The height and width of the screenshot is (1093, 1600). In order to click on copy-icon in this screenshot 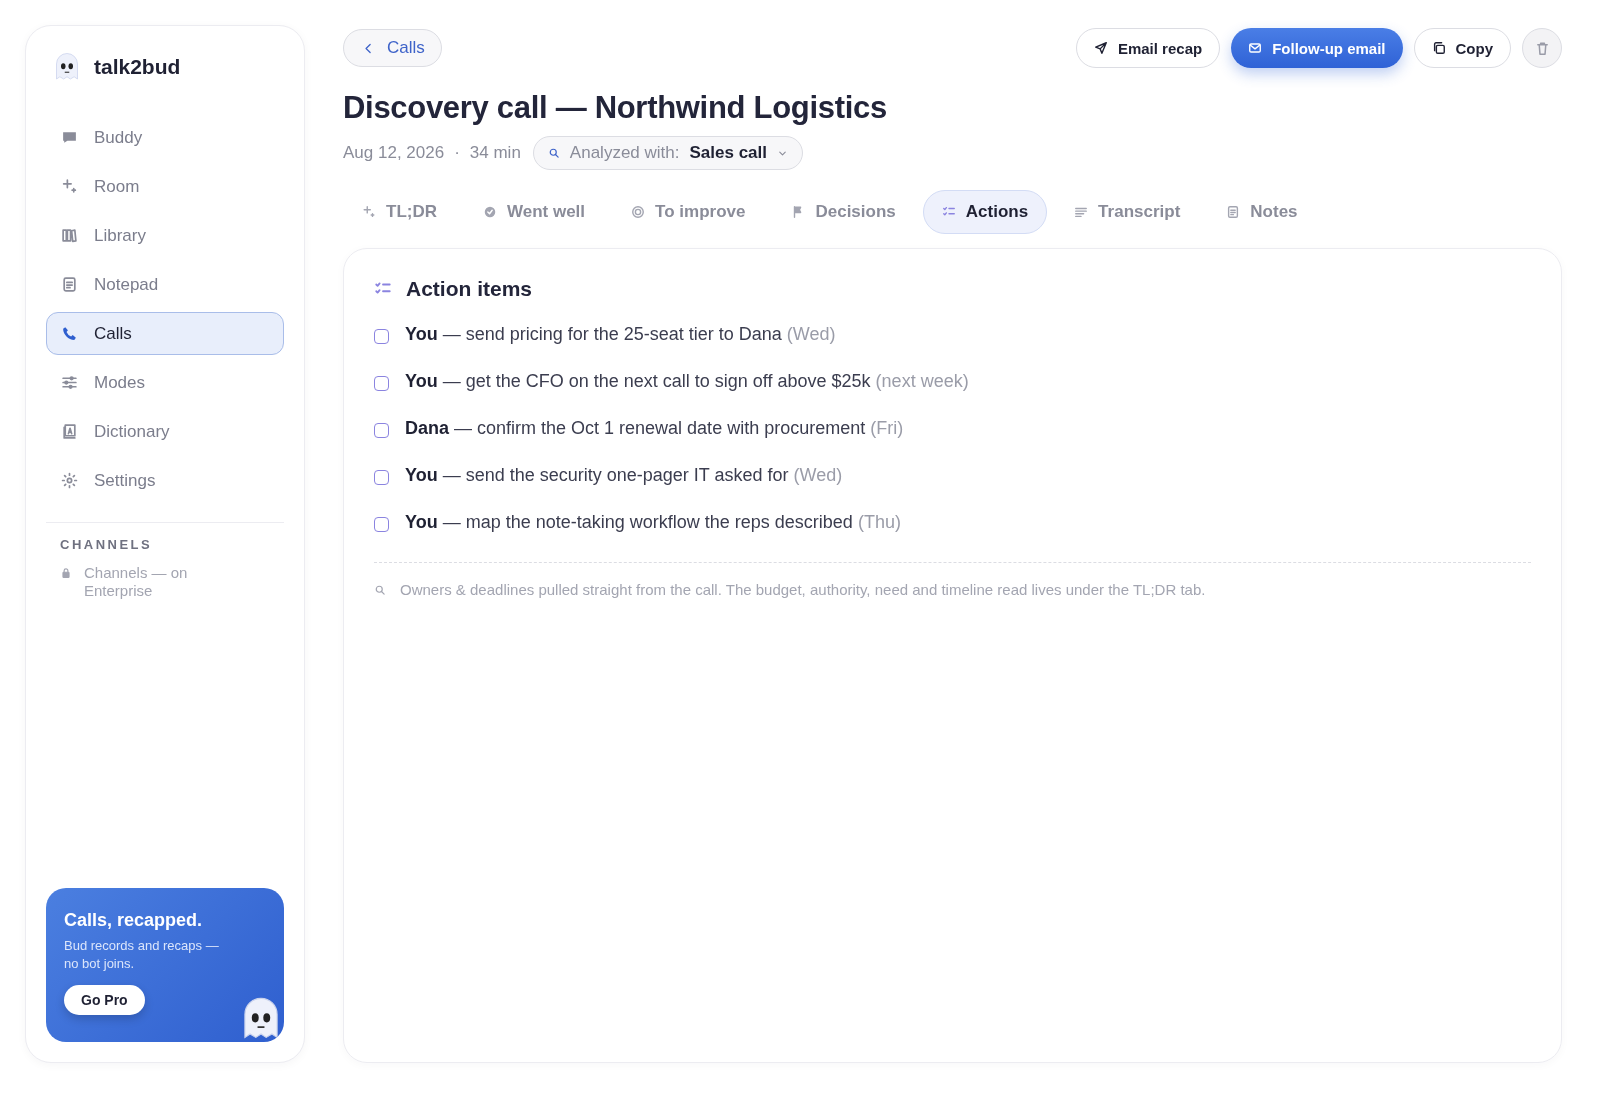, I will do `click(1438, 48)`.